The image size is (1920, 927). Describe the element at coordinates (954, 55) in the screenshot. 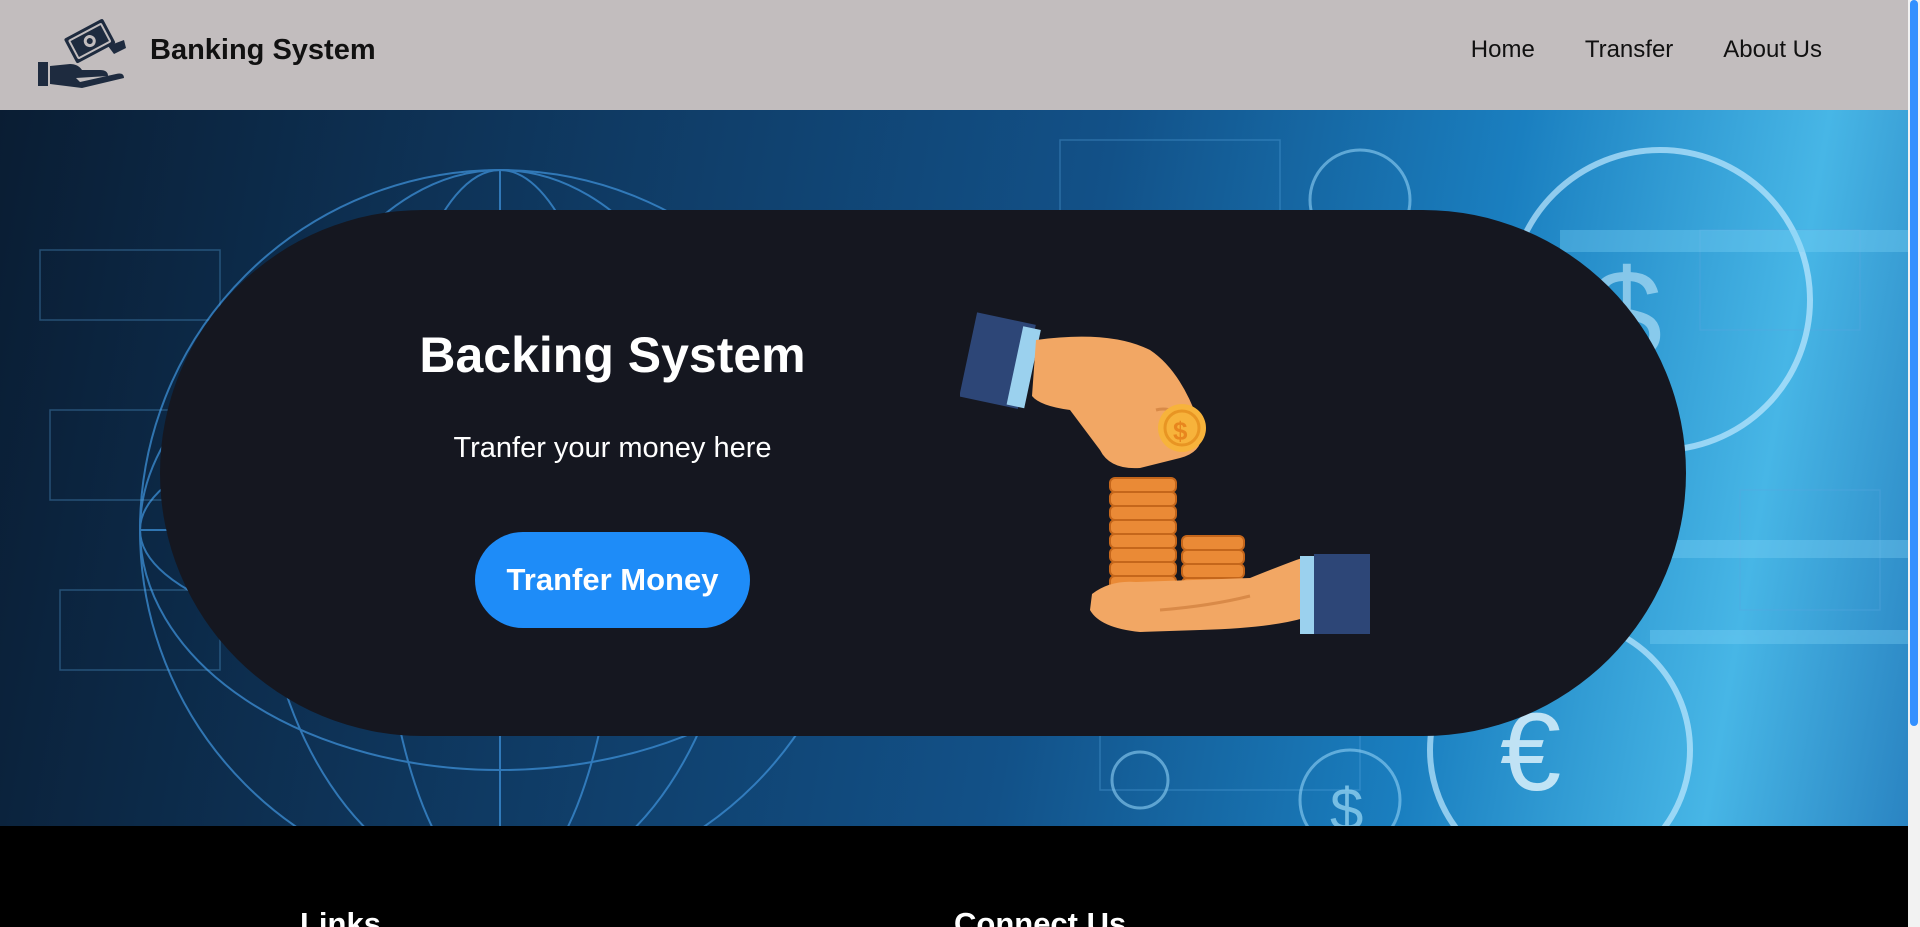

I see `site-header: Banking System Home Transfer About Us` at that location.